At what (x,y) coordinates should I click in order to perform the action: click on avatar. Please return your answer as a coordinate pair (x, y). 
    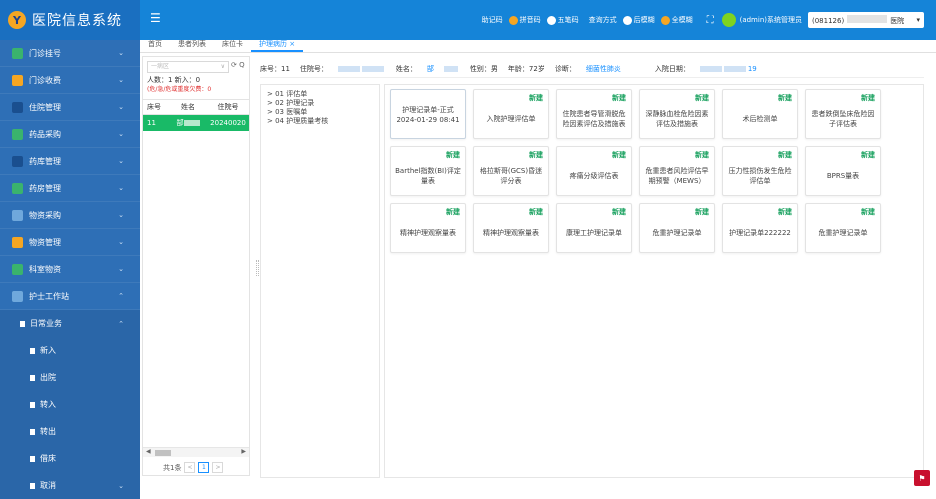
    Looking at the image, I should click on (728, 20).